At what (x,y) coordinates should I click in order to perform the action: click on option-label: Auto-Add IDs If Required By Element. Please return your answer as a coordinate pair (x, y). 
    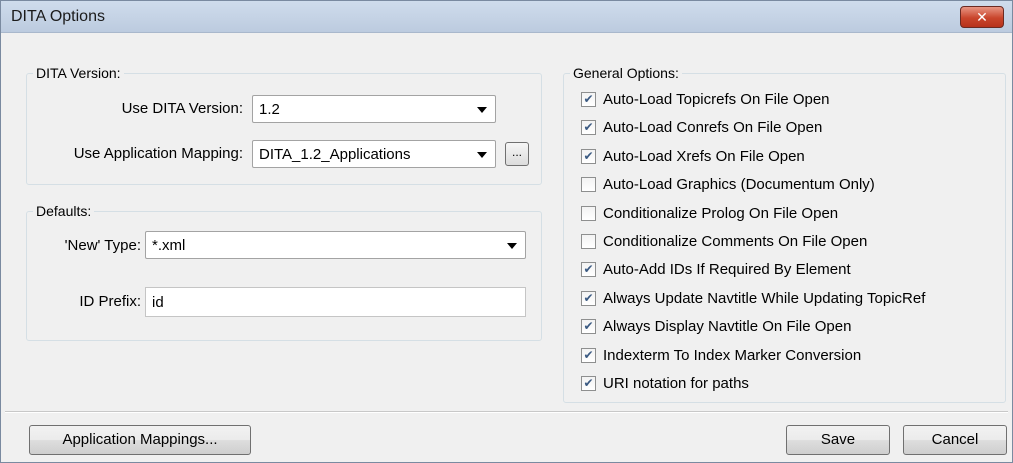
    Looking at the image, I should click on (727, 270).